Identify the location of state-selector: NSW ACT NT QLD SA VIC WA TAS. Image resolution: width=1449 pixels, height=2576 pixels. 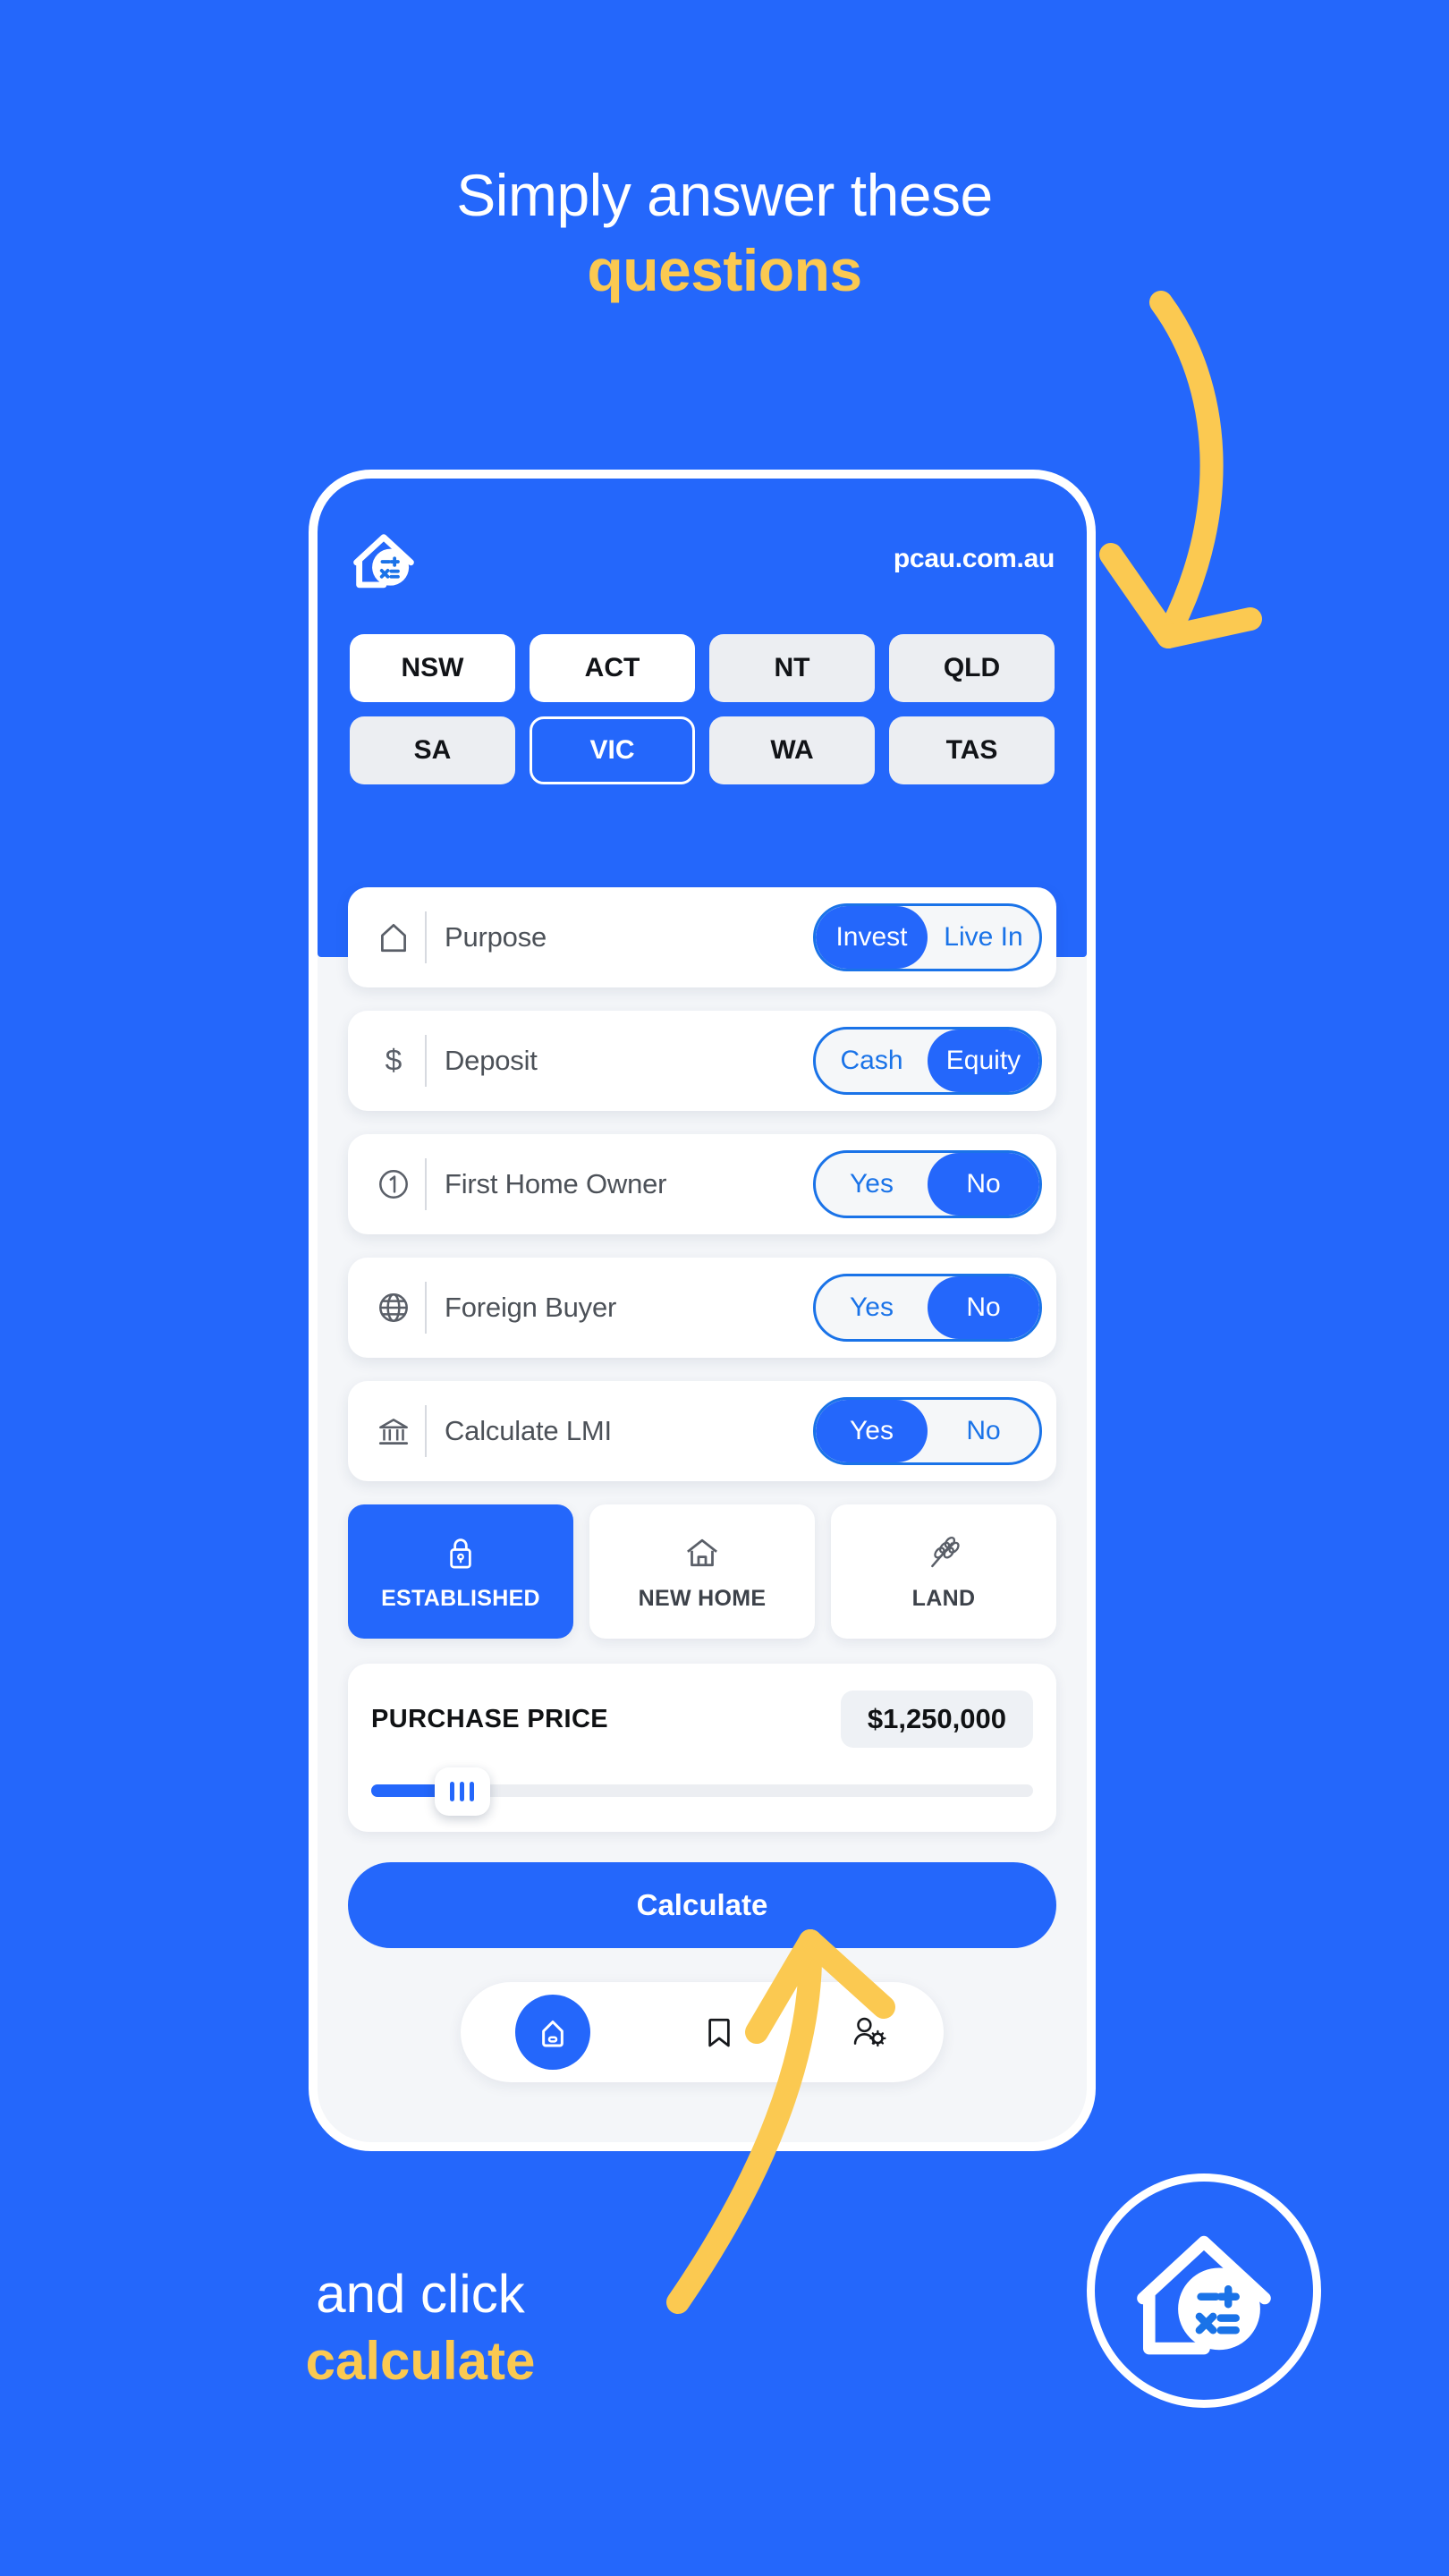
(702, 709).